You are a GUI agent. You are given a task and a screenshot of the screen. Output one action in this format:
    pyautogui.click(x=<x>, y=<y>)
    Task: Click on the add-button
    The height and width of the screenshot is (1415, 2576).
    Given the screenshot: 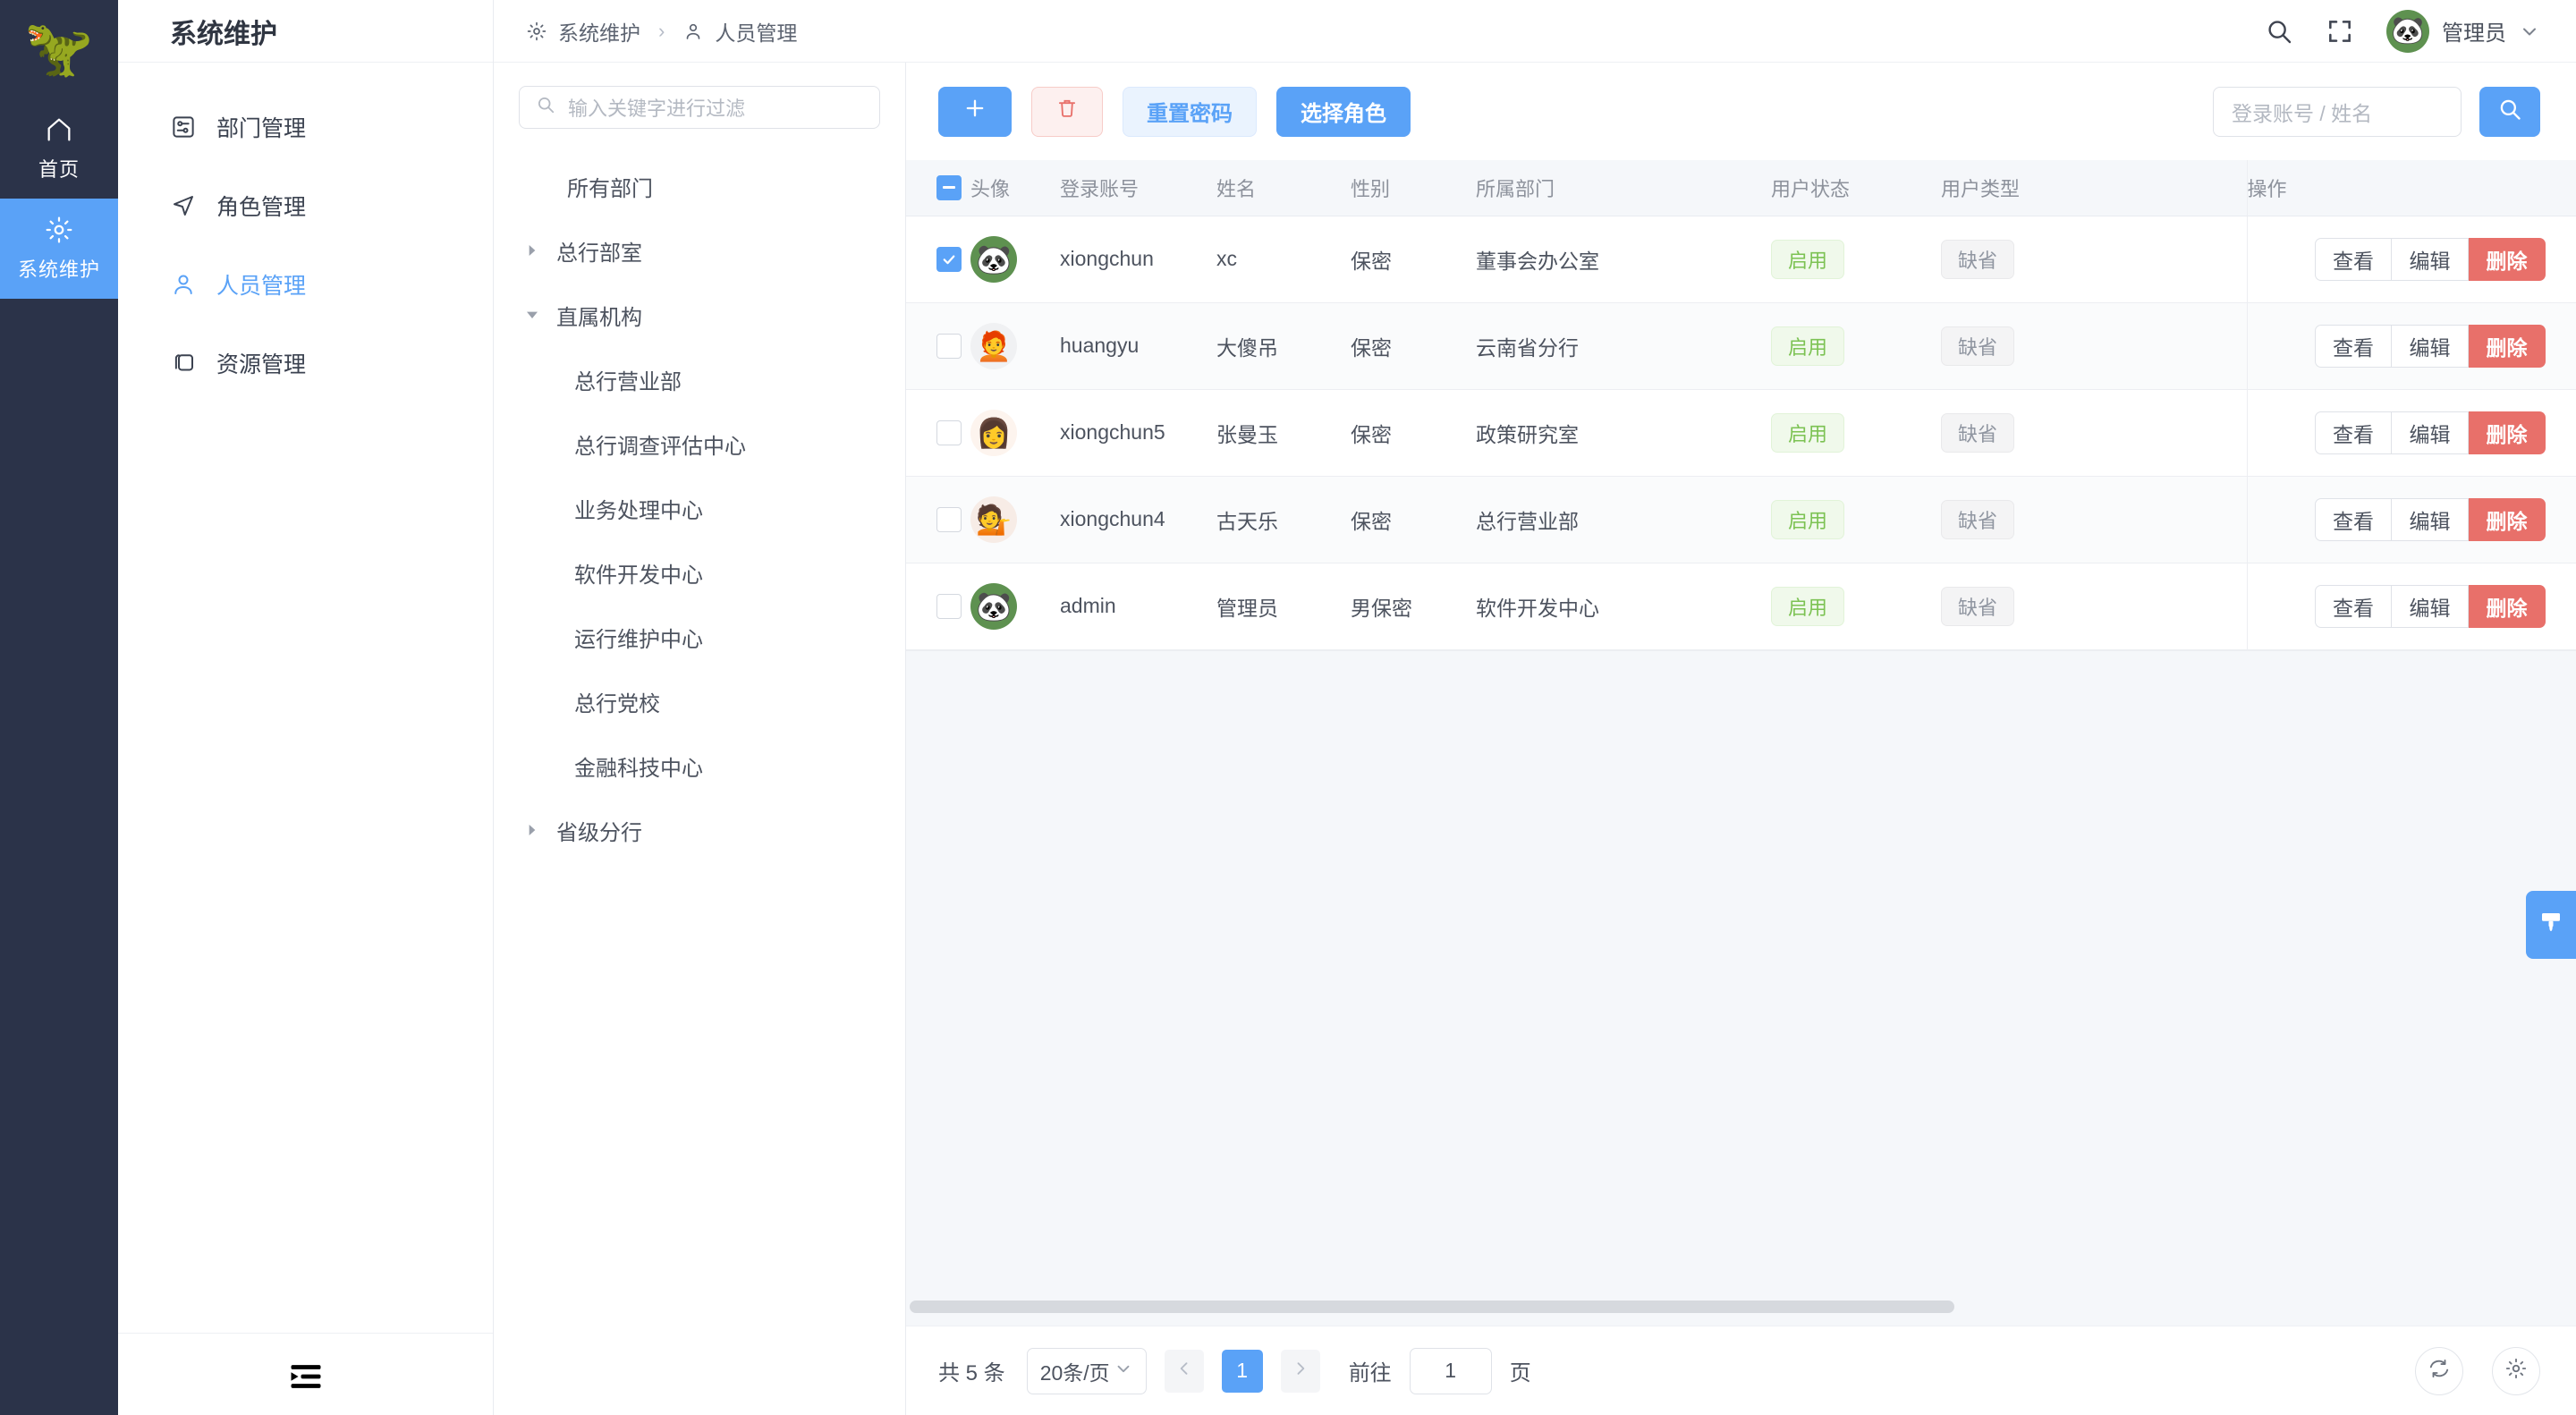 What is the action you would take?
    pyautogui.click(x=975, y=112)
    